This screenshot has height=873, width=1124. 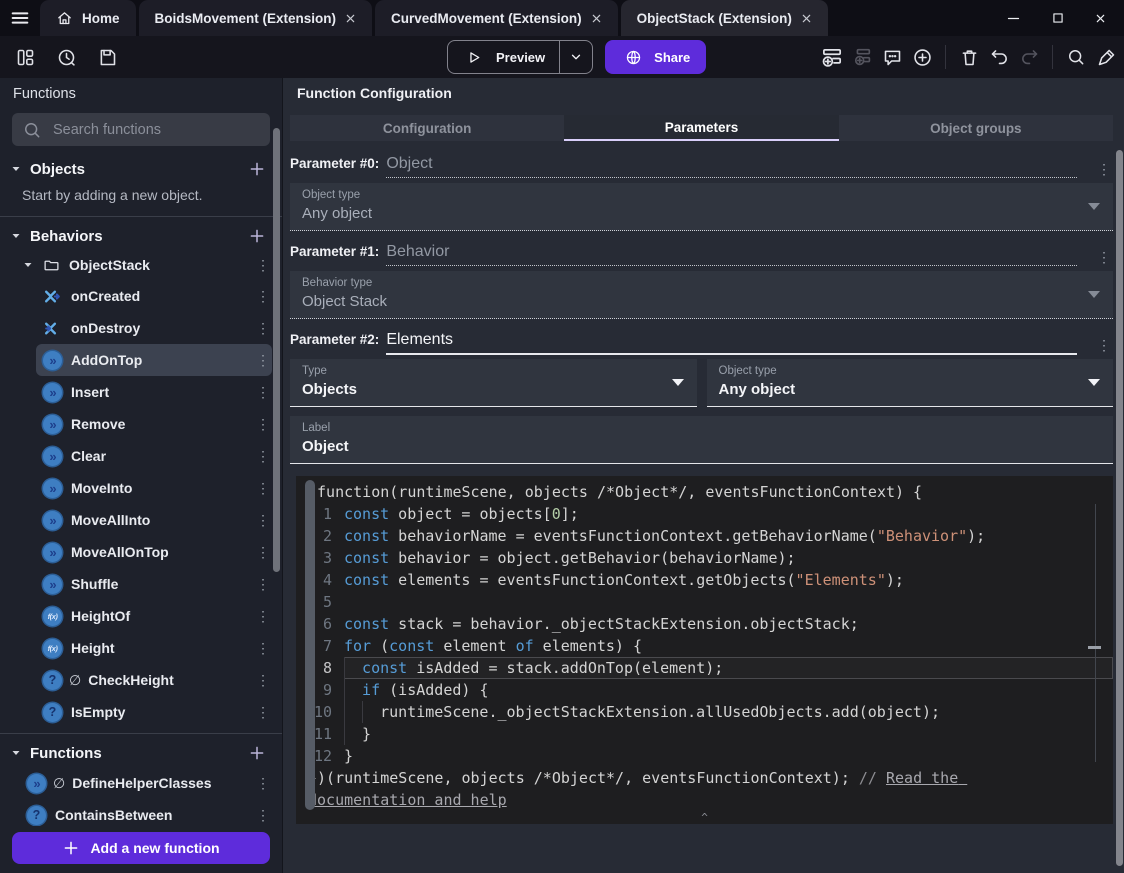 What do you see at coordinates (724, 18) in the screenshot?
I see `tab-objectstack-extension: ObjectStack (Extension)` at bounding box center [724, 18].